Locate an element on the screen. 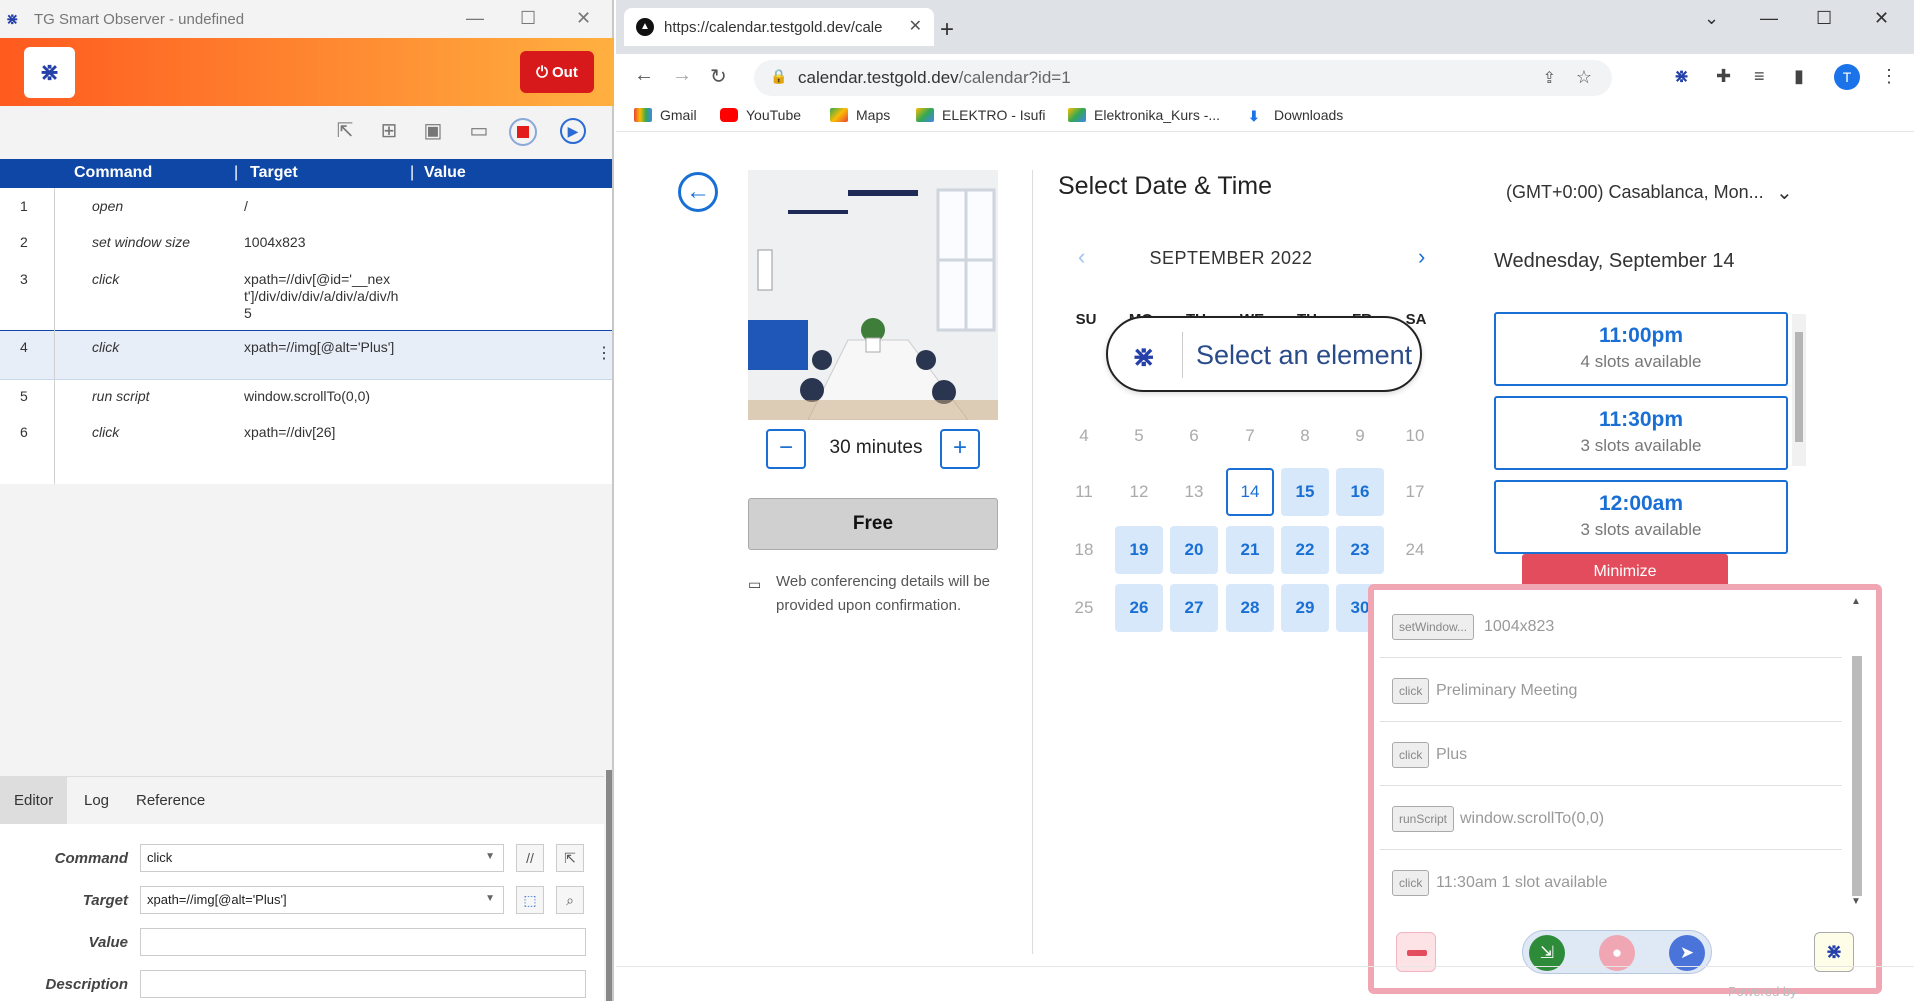 Image resolution: width=1914 pixels, height=1001 pixels. back-arrow-icon: ← is located at coordinates (698, 192).